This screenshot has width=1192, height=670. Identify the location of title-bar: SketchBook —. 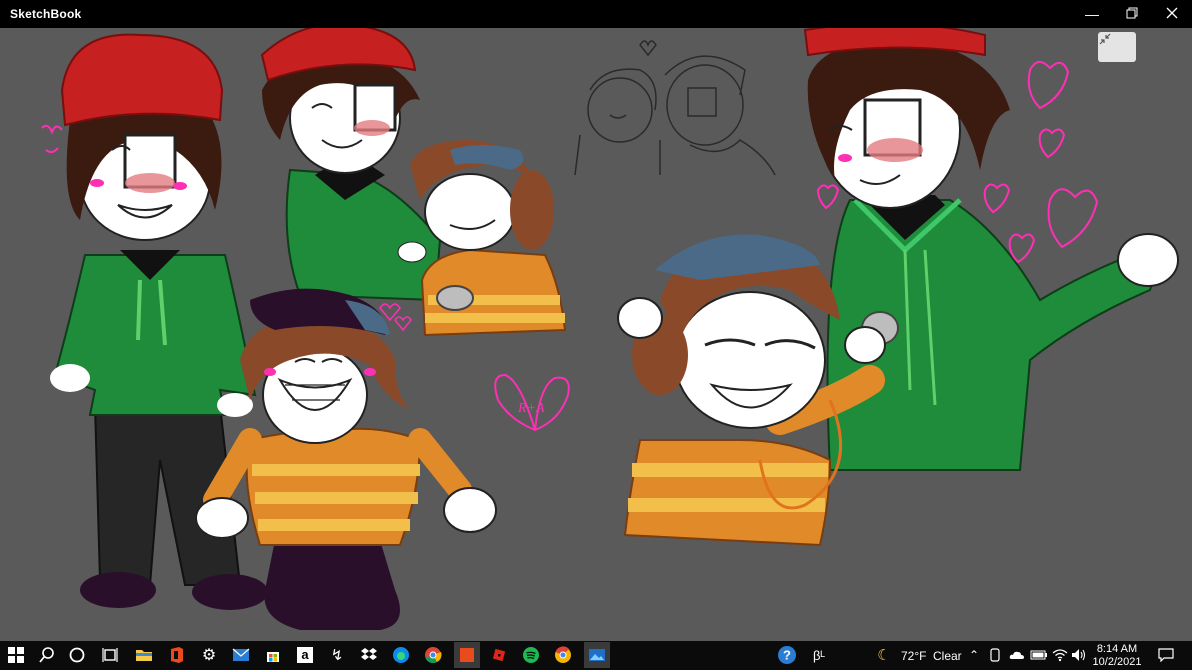
(596, 14).